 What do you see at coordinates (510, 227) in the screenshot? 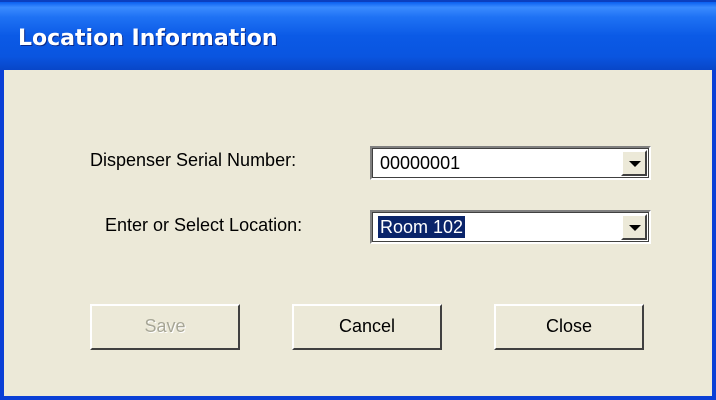
I see `location-combobox: Room 102` at bounding box center [510, 227].